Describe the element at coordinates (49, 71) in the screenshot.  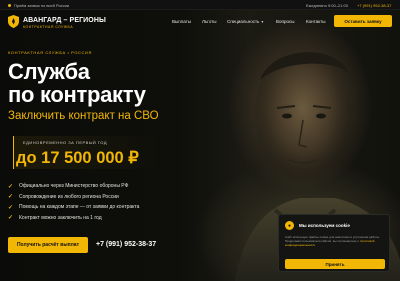
I see `title-line-1: Служба` at that location.